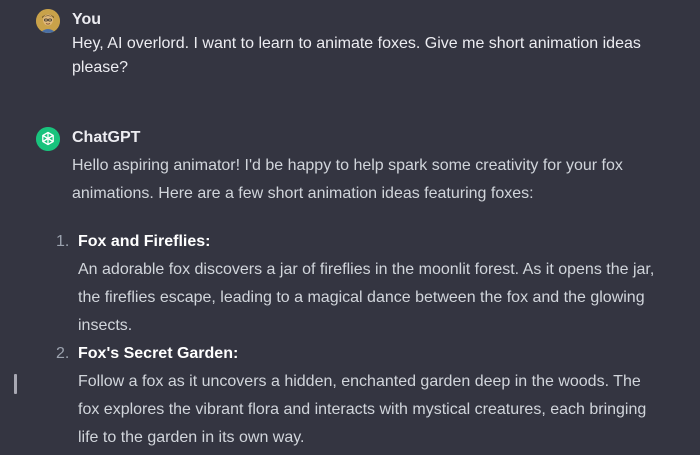 The width and height of the screenshot is (700, 455). I want to click on list-item-number: 2., so click(63, 353).